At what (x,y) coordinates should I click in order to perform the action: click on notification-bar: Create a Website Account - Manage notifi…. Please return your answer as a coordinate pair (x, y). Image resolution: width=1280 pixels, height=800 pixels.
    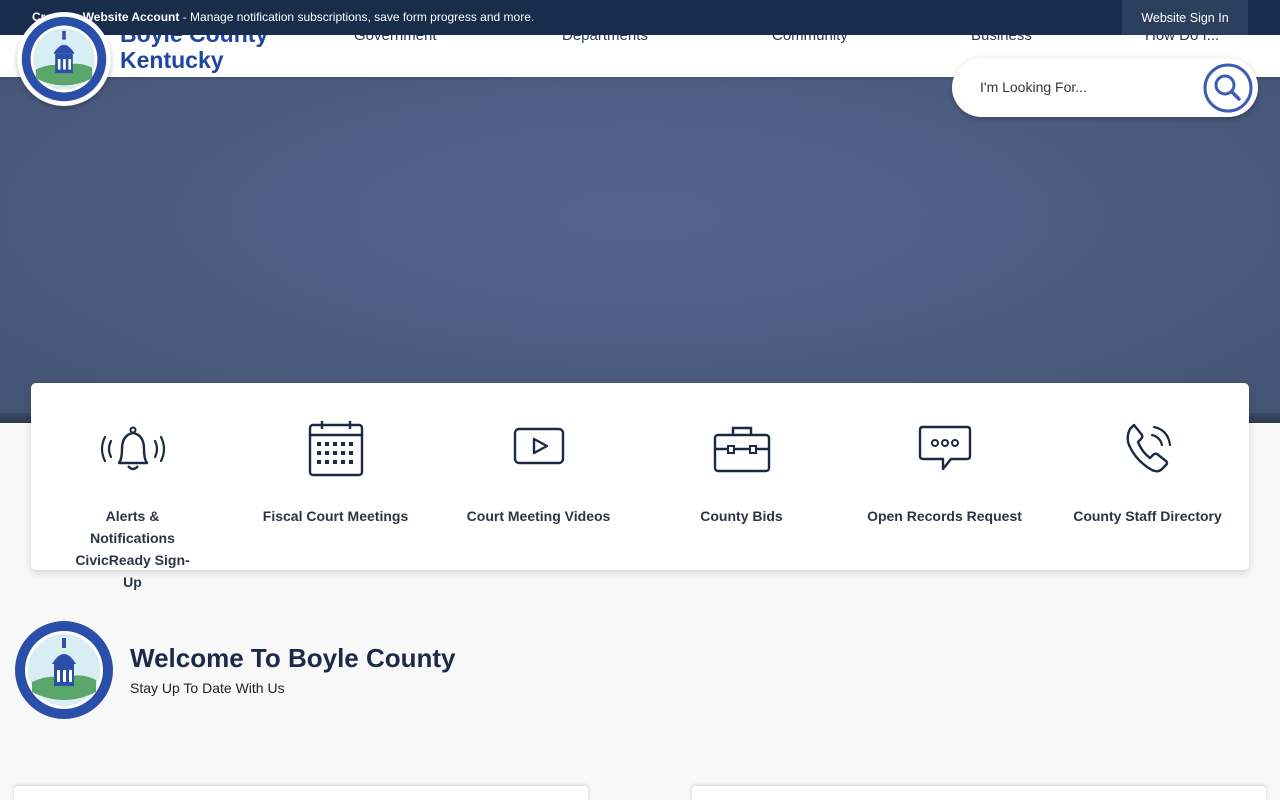
    Looking at the image, I should click on (640, 17).